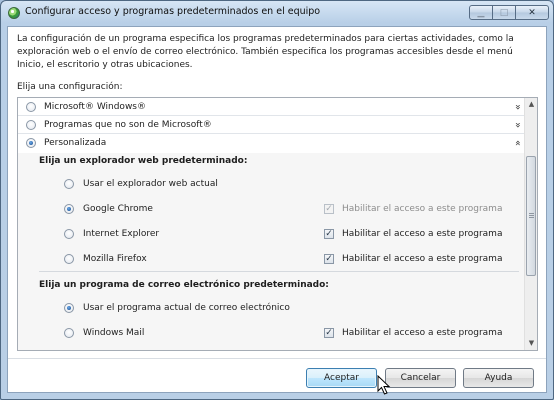 The width and height of the screenshot is (554, 400). I want to click on radio-current-mail, so click(69, 308).